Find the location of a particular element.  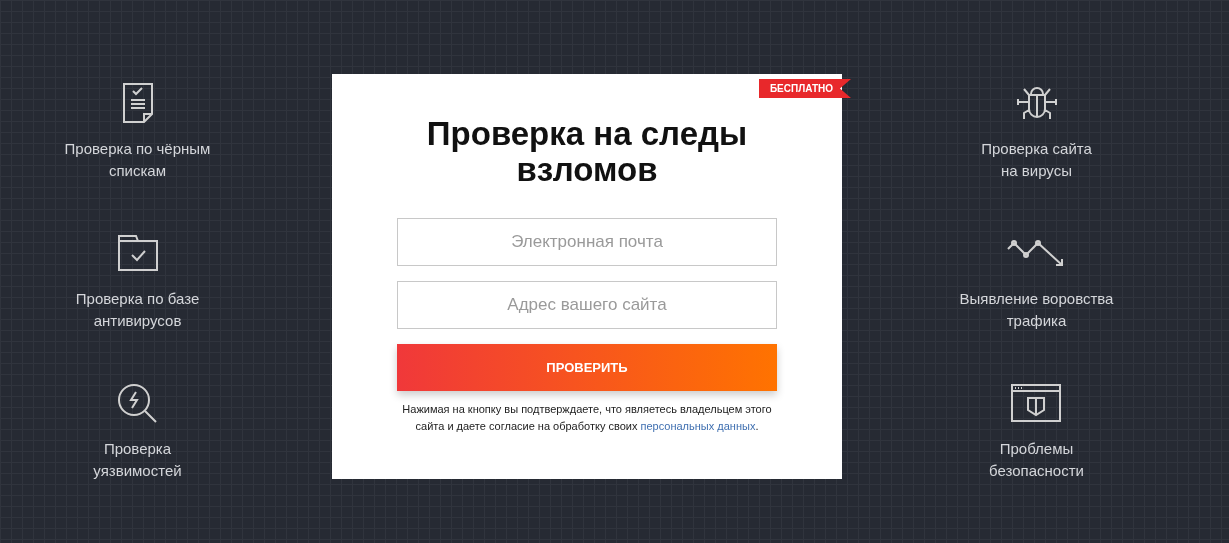

form-title: Проверка на следы взломов is located at coordinates (587, 152).